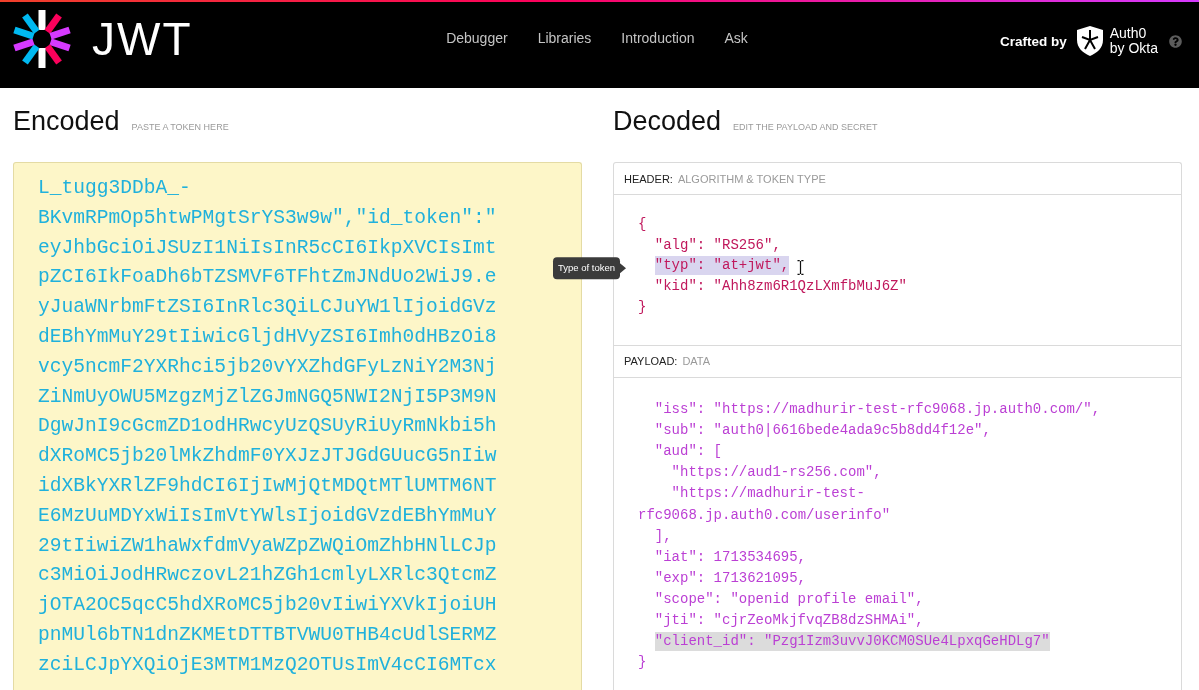 This screenshot has width=1199, height=690. What do you see at coordinates (717, 245) in the screenshot?
I see `code-line: "alg": "RS256",` at bounding box center [717, 245].